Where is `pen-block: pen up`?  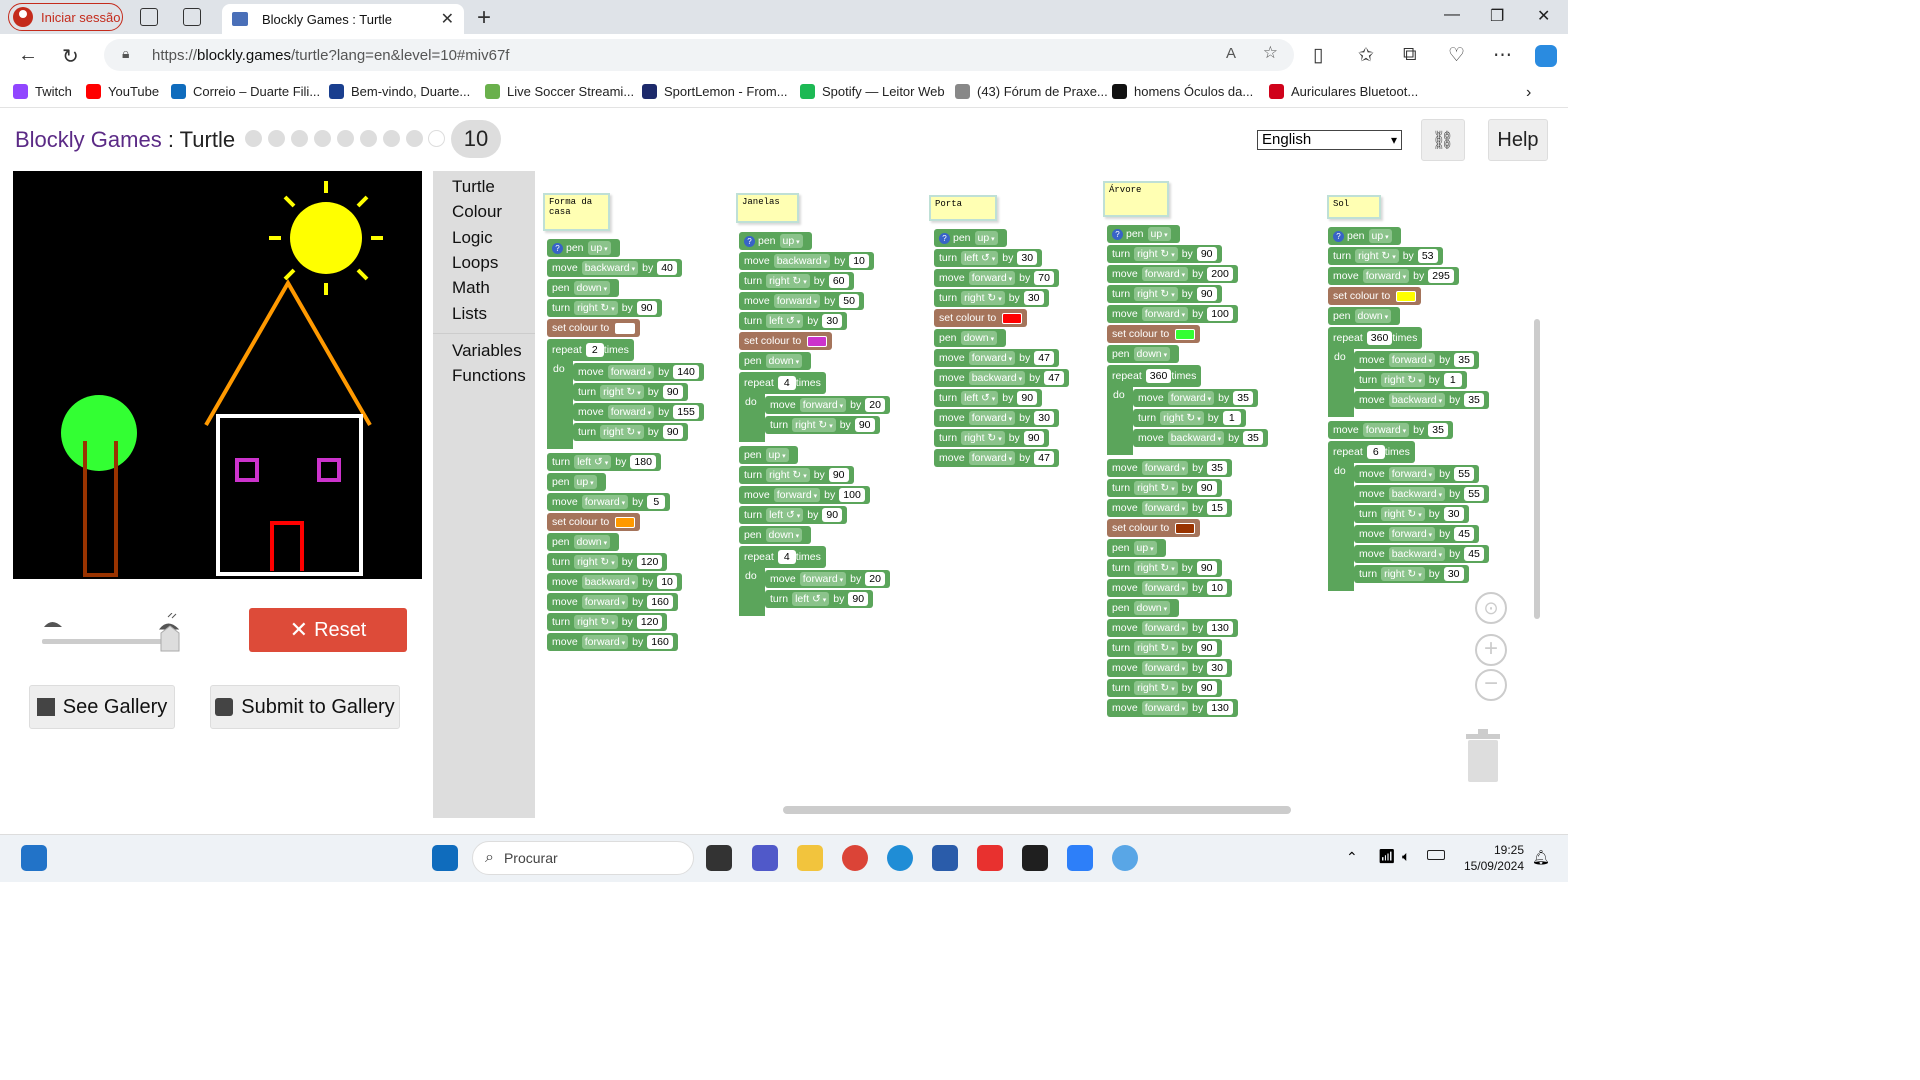 pen-block: pen up is located at coordinates (1136, 548).